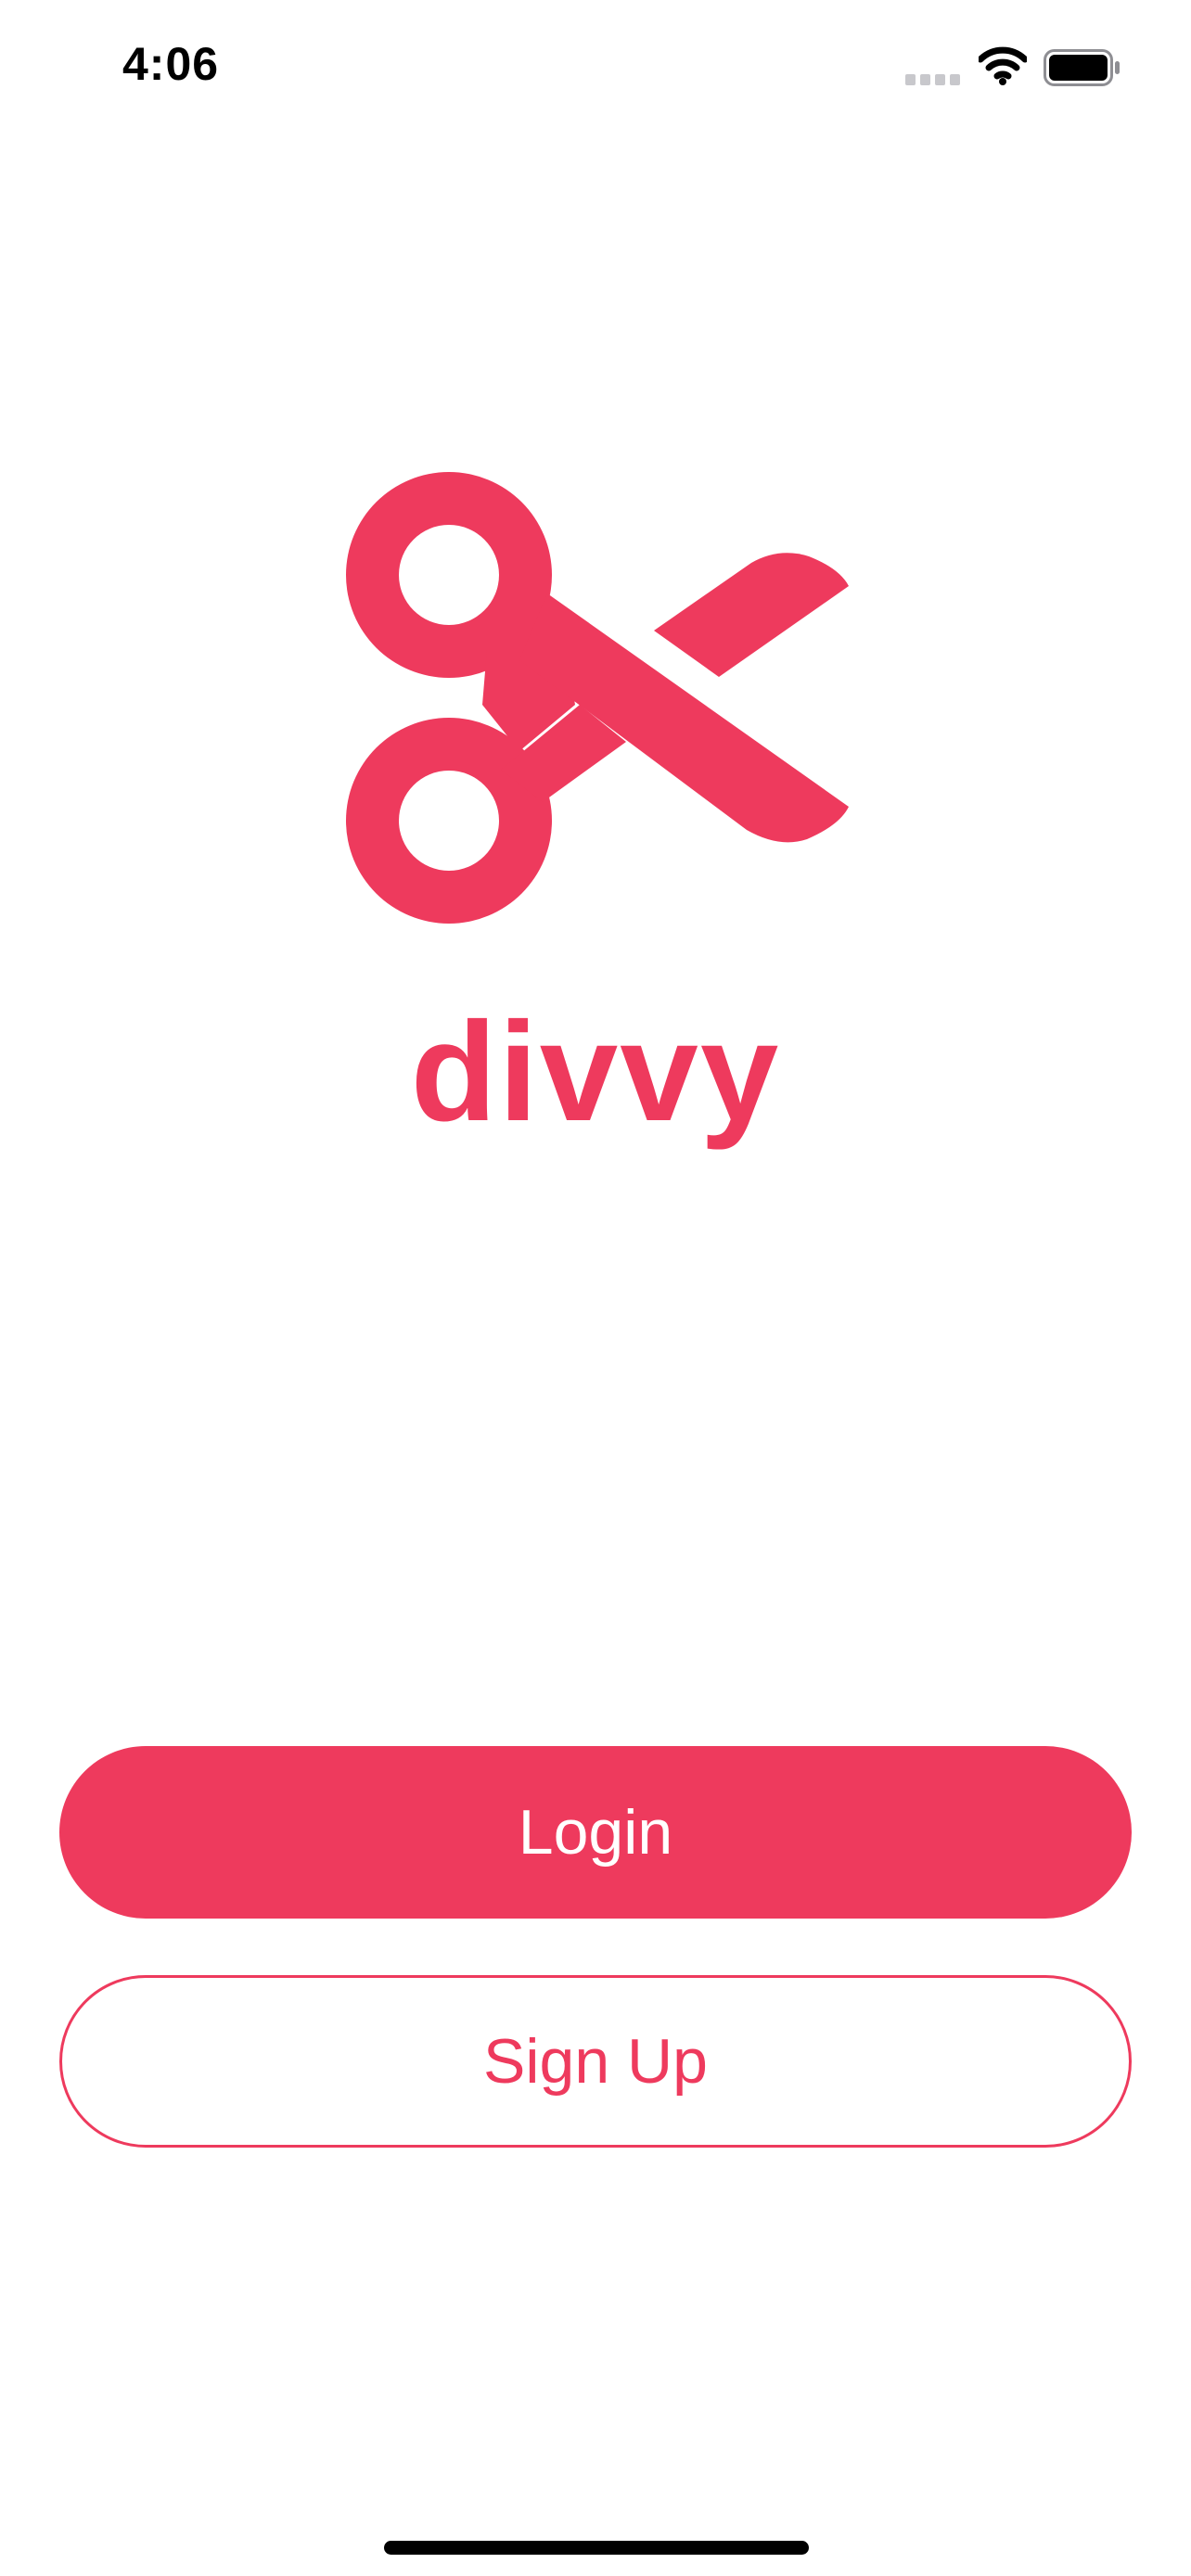  I want to click on status-bar: 4:06, so click(595, 69).